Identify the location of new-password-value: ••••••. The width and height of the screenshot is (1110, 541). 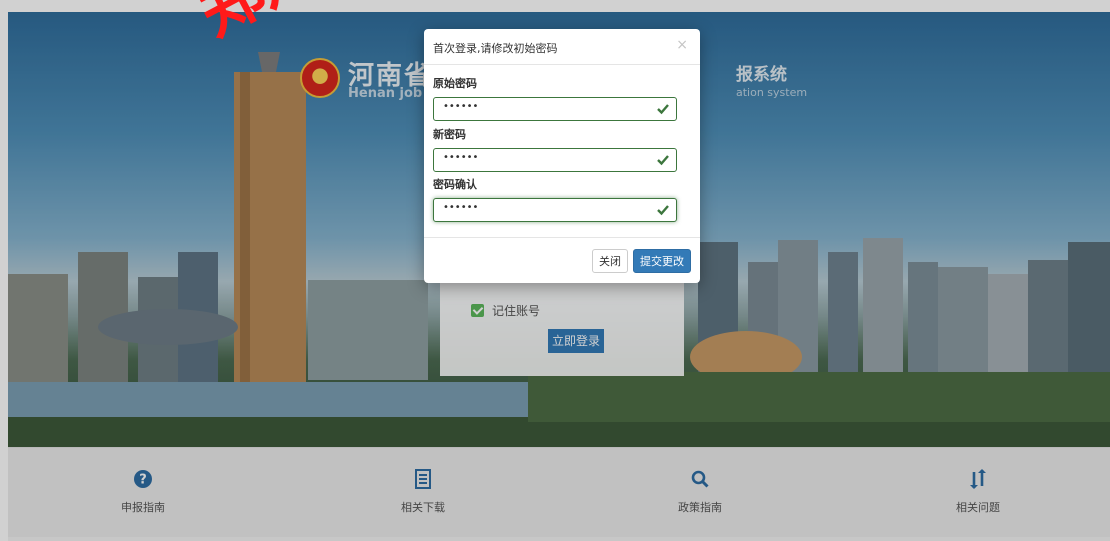
(461, 157).